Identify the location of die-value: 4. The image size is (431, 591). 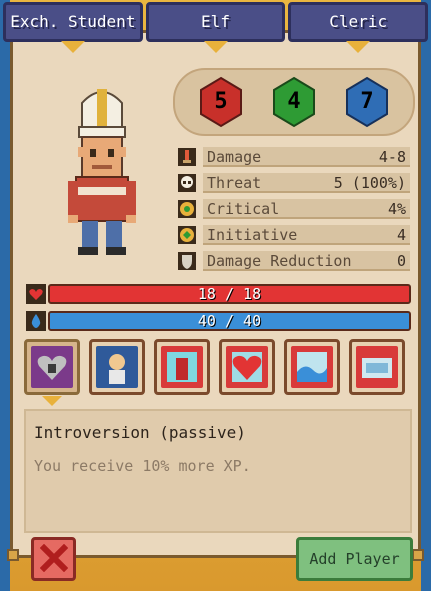
(294, 101).